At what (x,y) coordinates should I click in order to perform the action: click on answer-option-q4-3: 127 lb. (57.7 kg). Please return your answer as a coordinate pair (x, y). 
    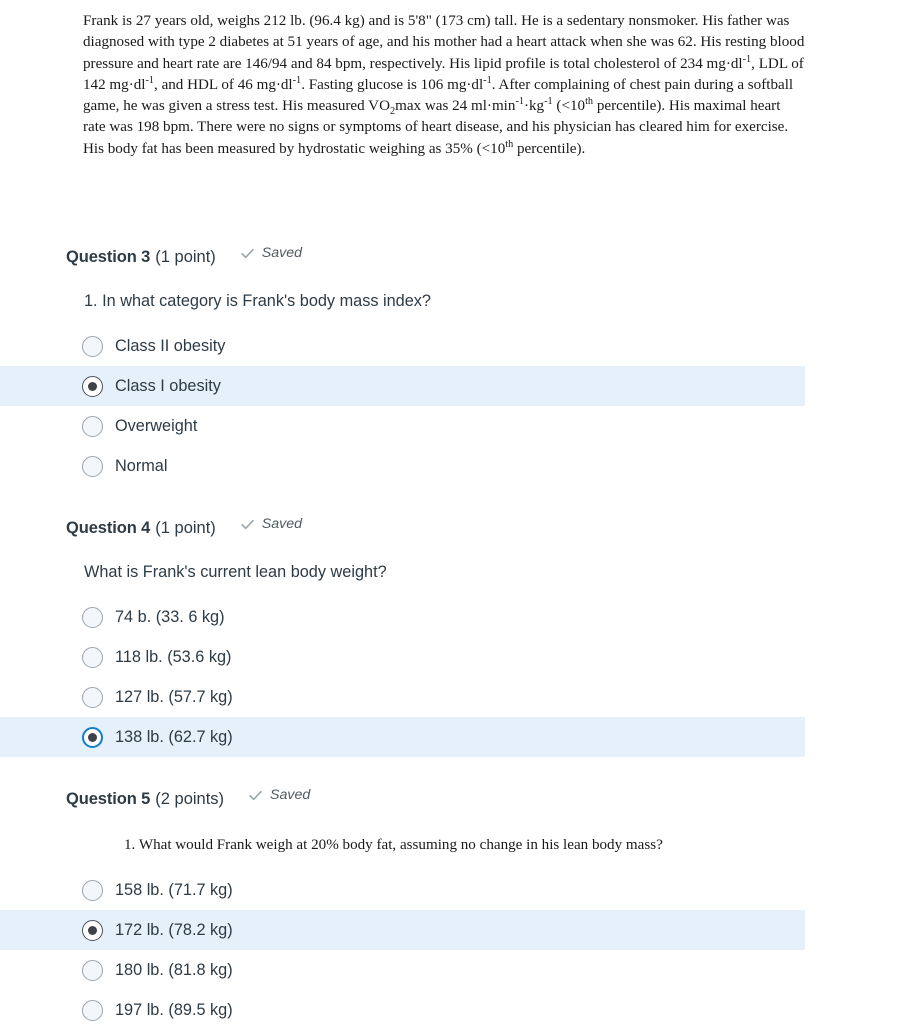
    Looking at the image, I should click on (402, 697).